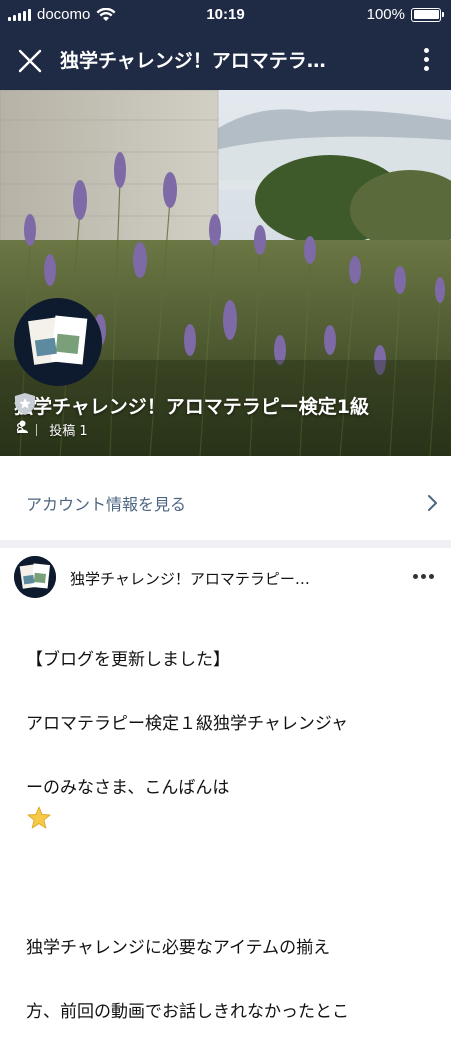 Image resolution: width=451 pixels, height=1060 pixels. Describe the element at coordinates (187, 1012) in the screenshot. I see `post-line: 方、前回の動画でお話しきれなかったとこ` at that location.